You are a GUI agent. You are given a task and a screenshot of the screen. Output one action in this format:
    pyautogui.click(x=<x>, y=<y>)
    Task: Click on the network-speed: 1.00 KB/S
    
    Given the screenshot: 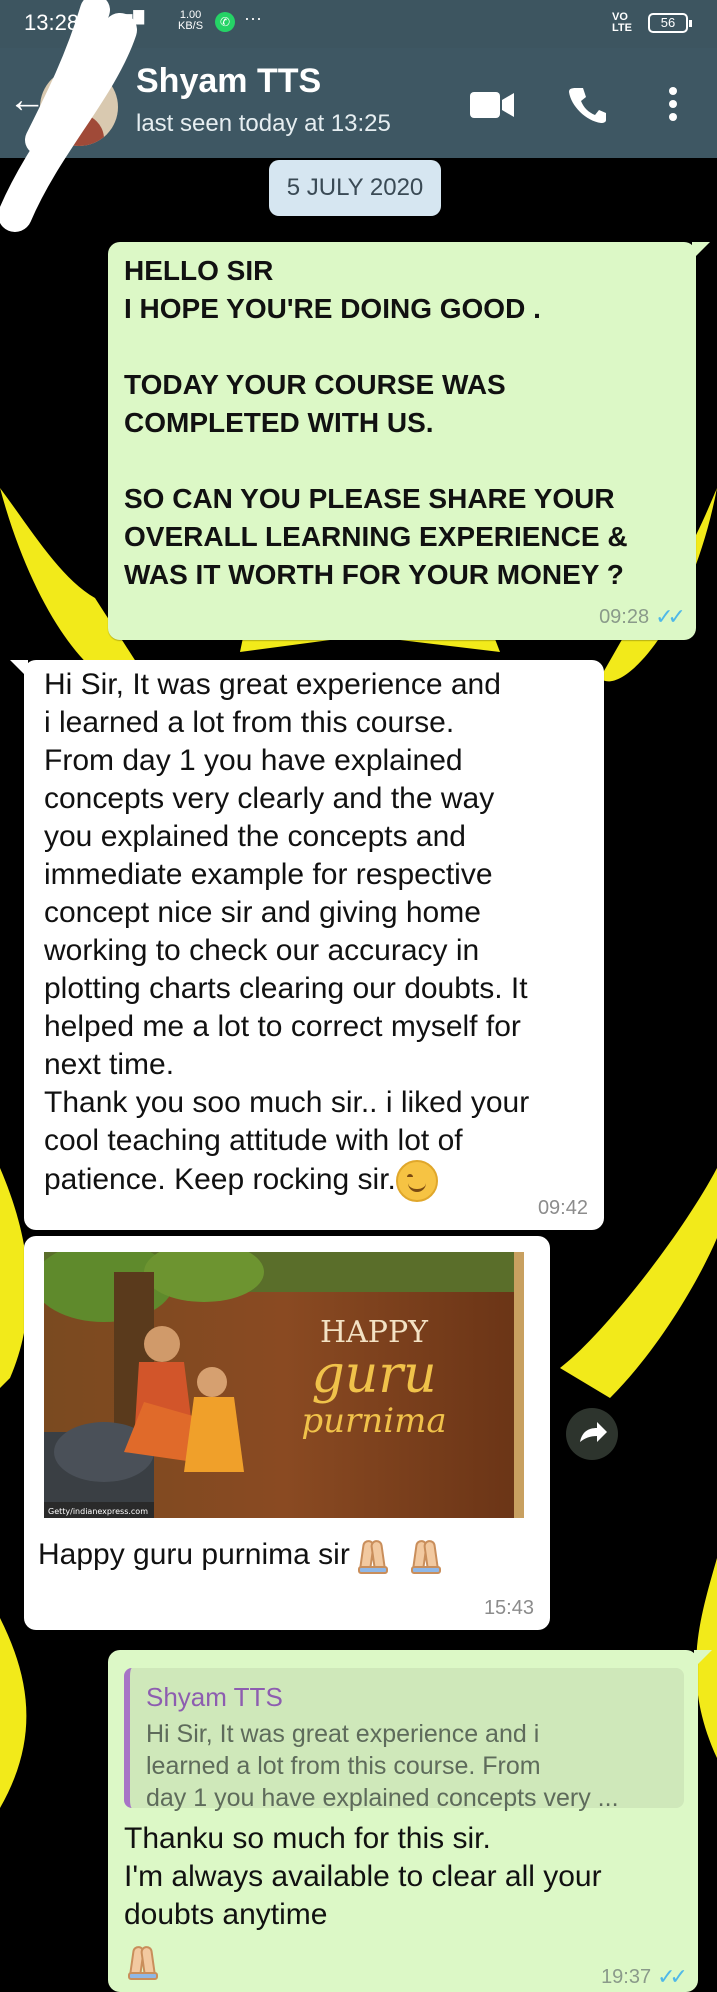 What is the action you would take?
    pyautogui.click(x=191, y=20)
    